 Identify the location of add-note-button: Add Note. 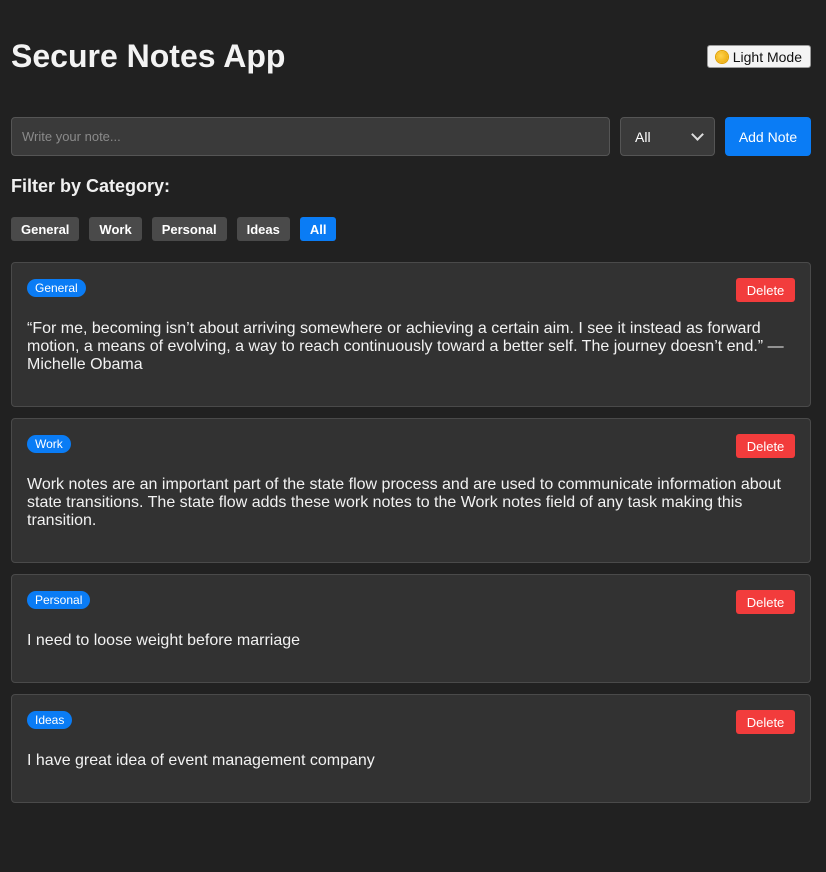
(768, 136).